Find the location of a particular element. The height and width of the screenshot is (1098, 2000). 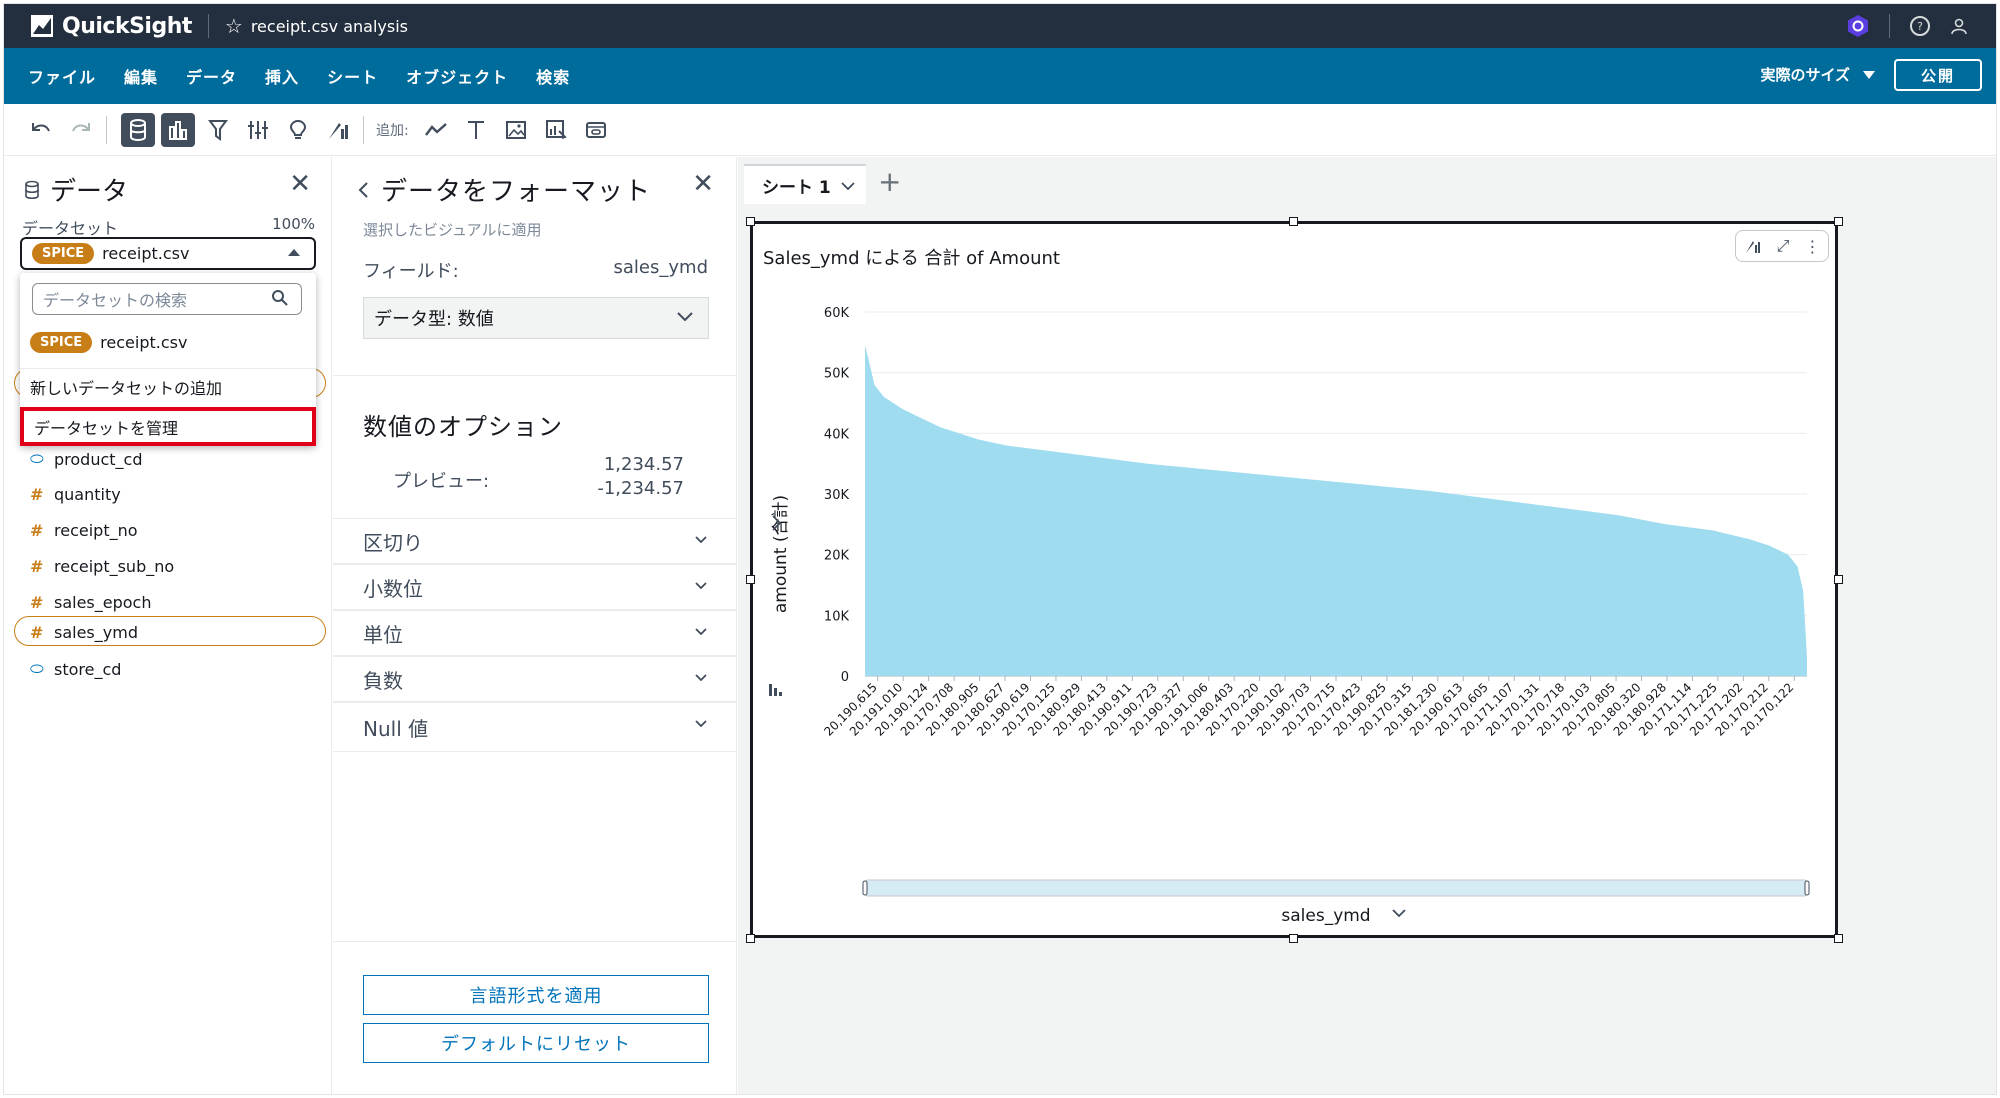

x-axis-label: sales_ymd is located at coordinates (1325, 916).